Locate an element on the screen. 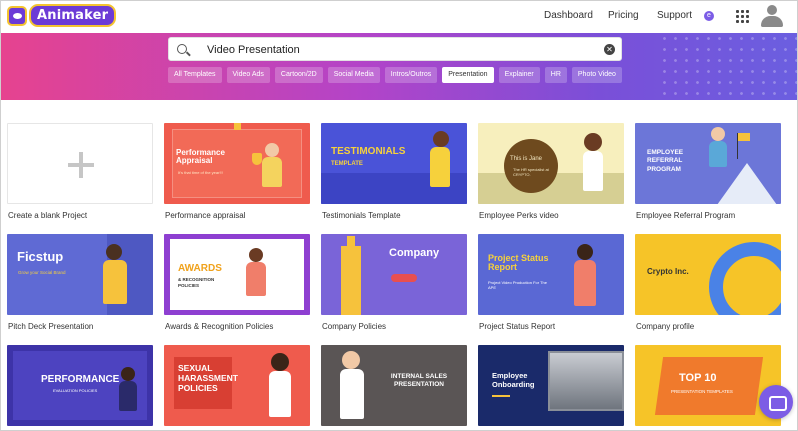  card-caption: Create a blank Project is located at coordinates (48, 215).